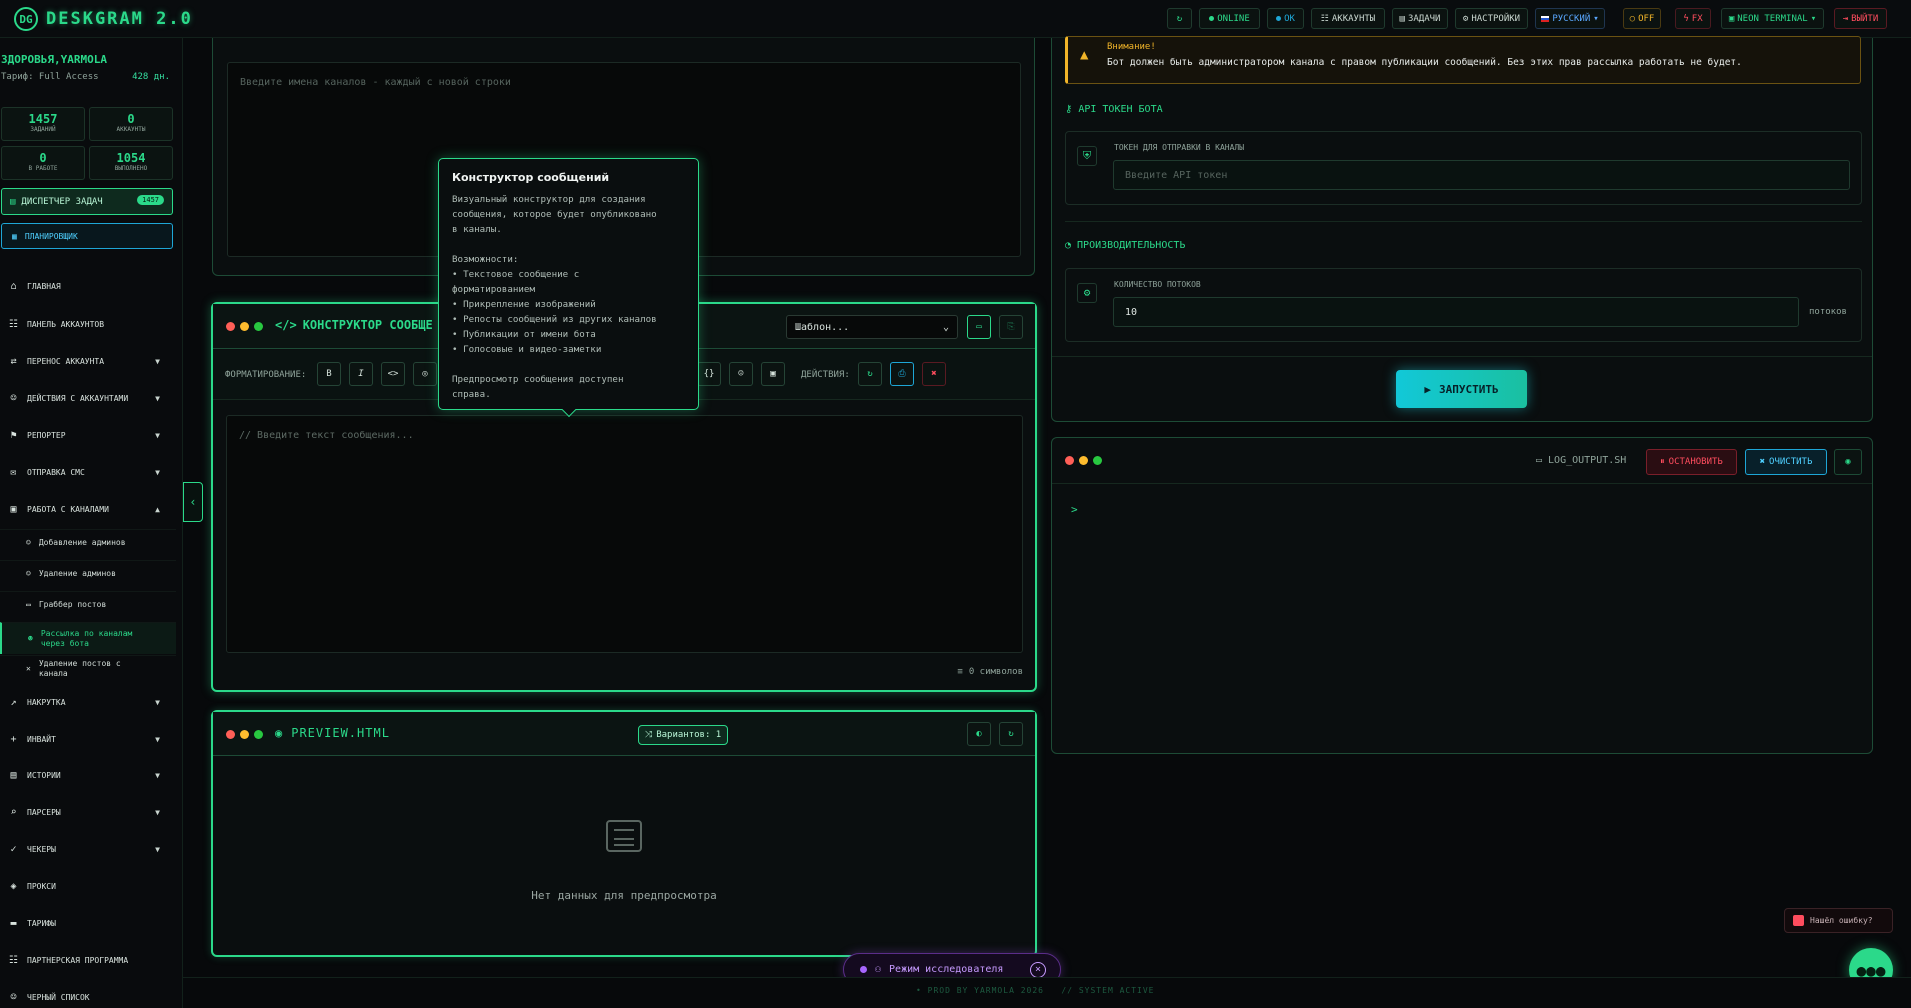 The height and width of the screenshot is (1008, 1911). I want to click on nav-icon: ☷, so click(13, 324).